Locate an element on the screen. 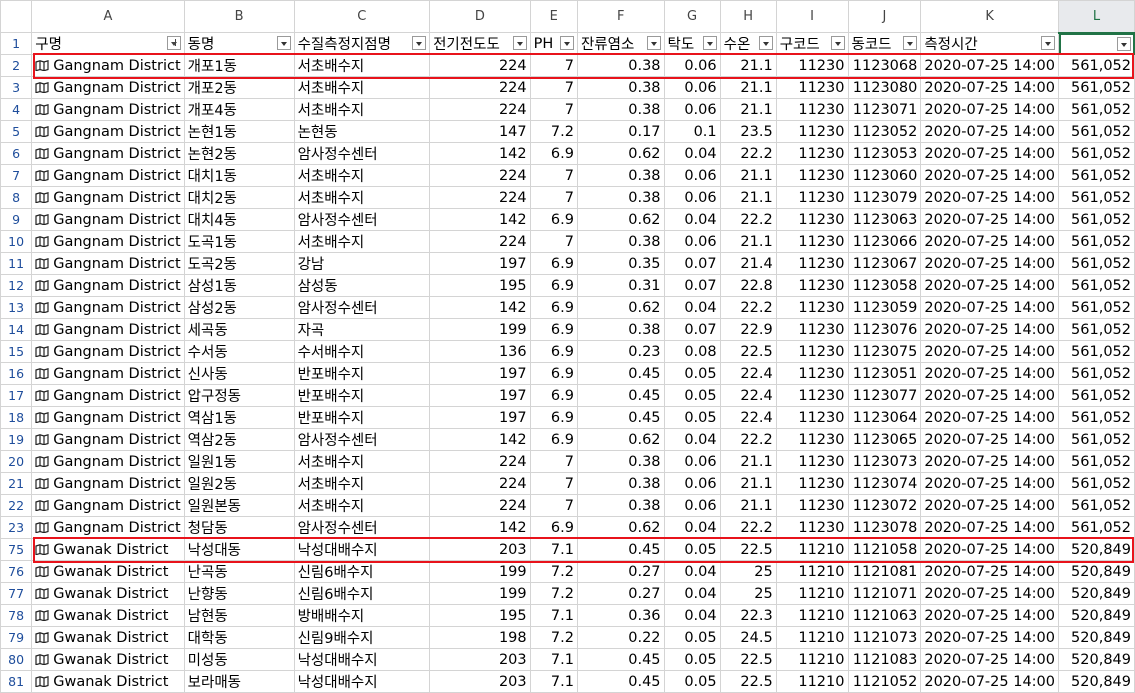 The height and width of the screenshot is (693, 1135). cell-dongcode: 1123059 is located at coordinates (884, 307).